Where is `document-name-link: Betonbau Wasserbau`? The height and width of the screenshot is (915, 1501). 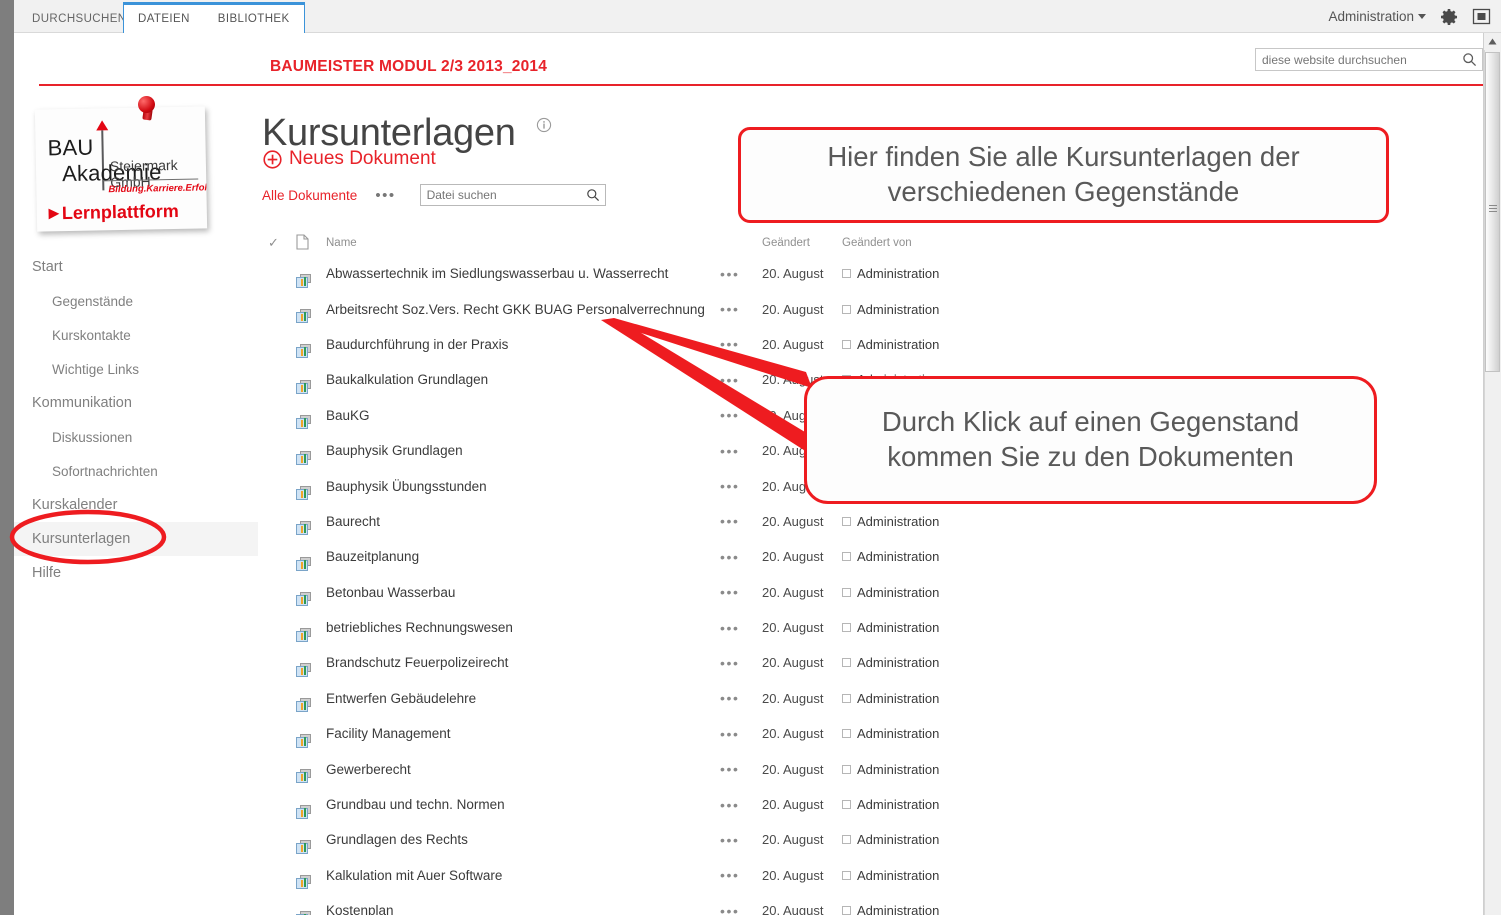
document-name-link: Betonbau Wasserbau is located at coordinates (521, 592).